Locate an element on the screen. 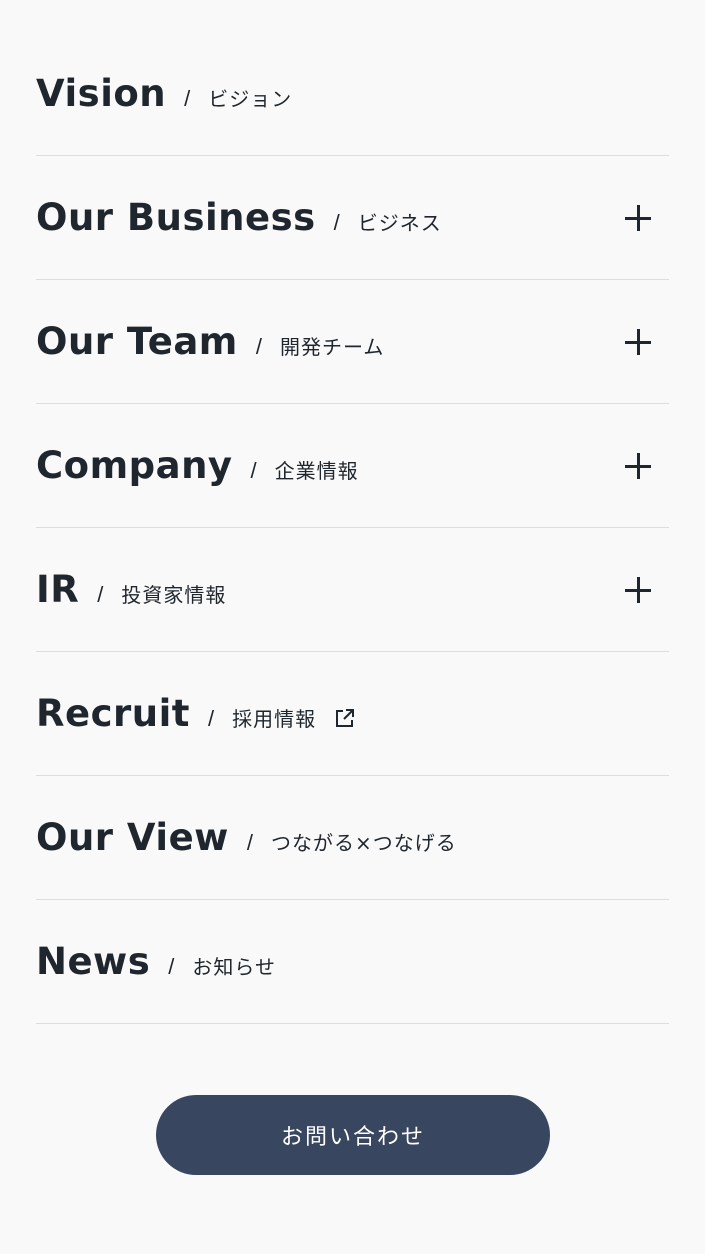 Image resolution: width=705 pixels, height=1254 pixels. menu-item-en: News is located at coordinates (93, 961).